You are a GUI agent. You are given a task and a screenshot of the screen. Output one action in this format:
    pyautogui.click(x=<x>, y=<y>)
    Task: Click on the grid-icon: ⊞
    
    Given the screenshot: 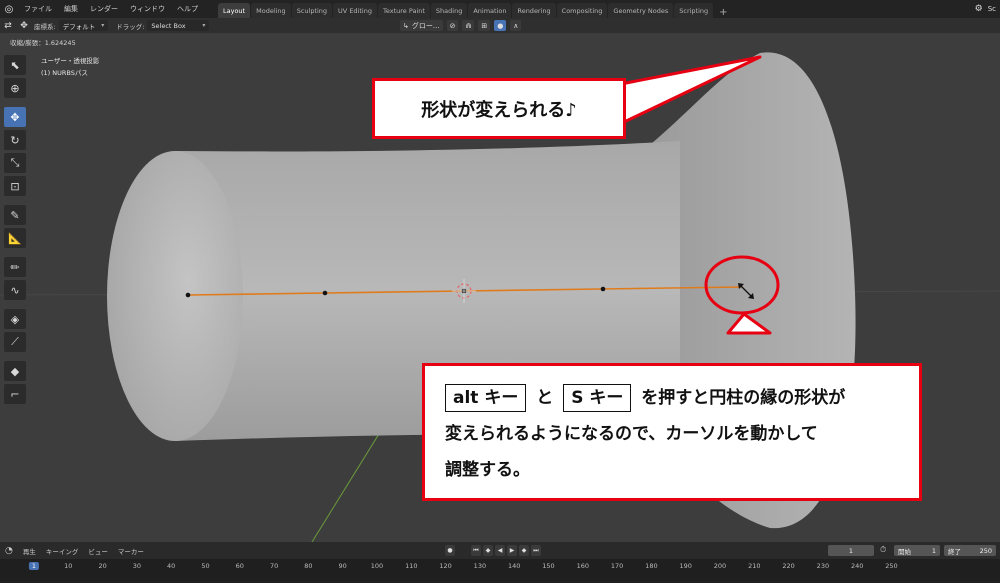 What is the action you would take?
    pyautogui.click(x=484, y=25)
    